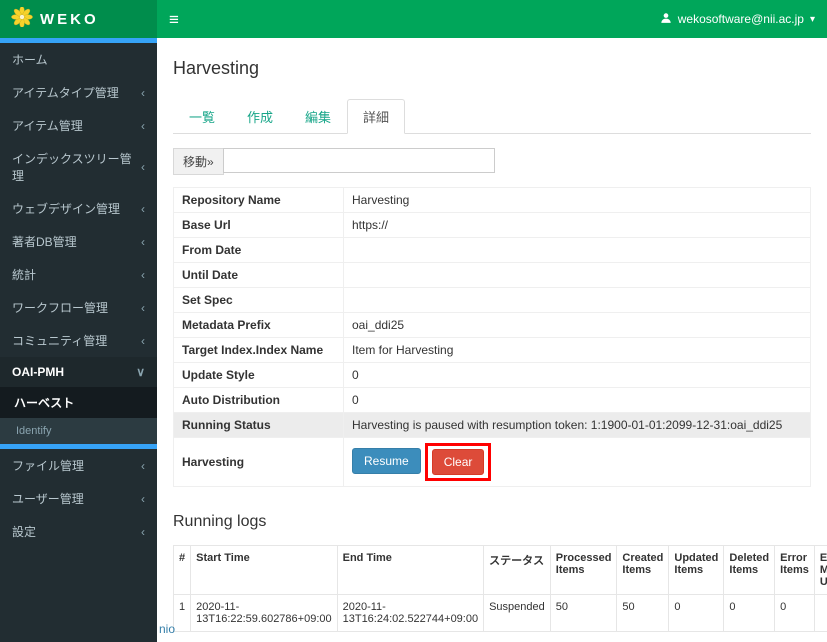 Image resolution: width=827 pixels, height=642 pixels. I want to click on log-deleted-items: 0, so click(749, 613).